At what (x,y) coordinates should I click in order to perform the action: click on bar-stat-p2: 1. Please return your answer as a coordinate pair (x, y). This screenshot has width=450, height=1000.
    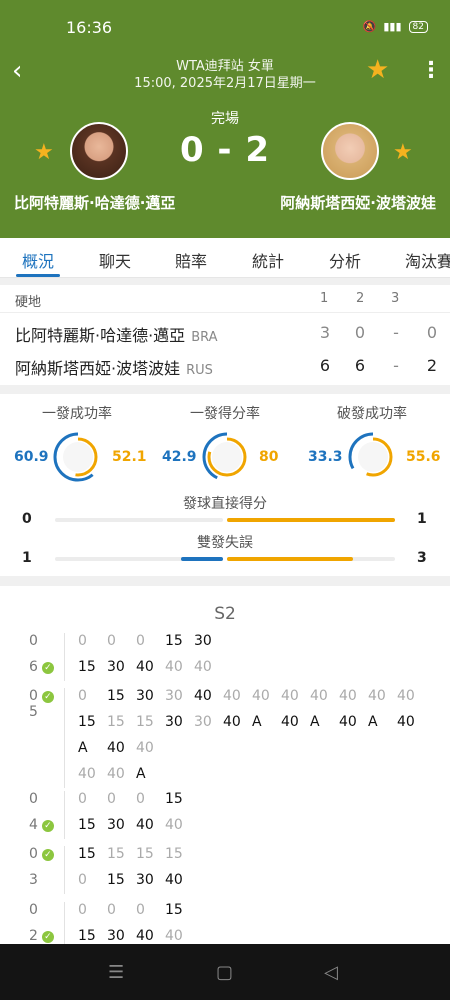
    Looking at the image, I should click on (422, 519).